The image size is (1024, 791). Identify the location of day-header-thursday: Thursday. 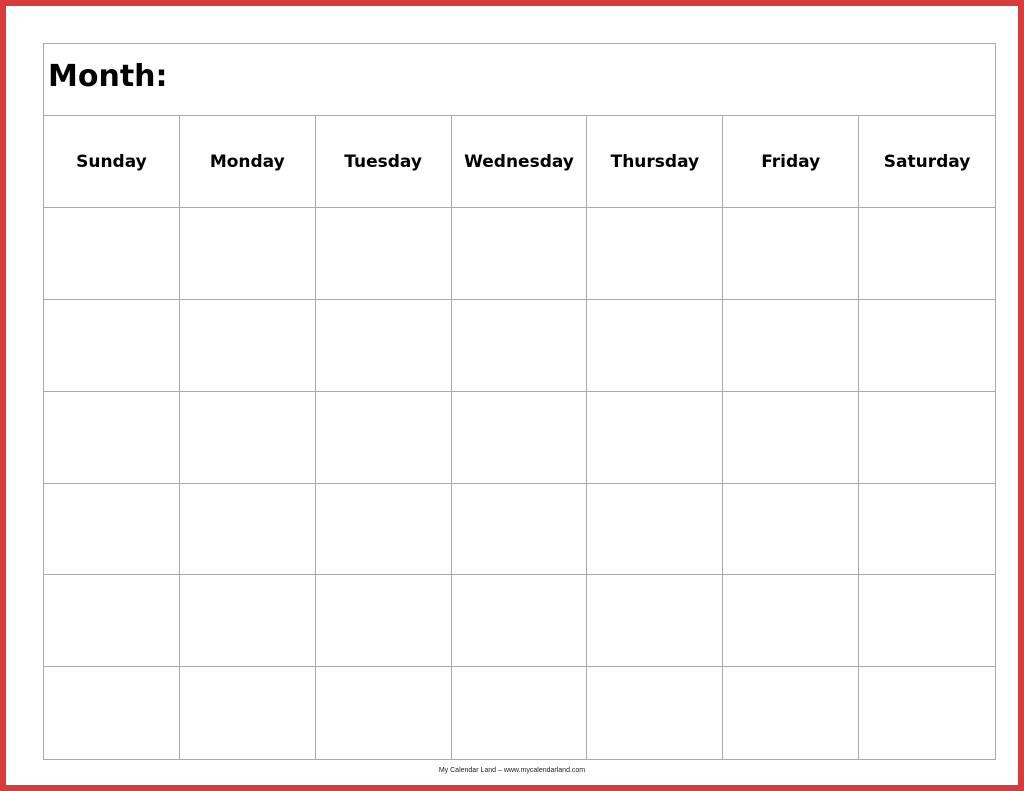
(655, 162).